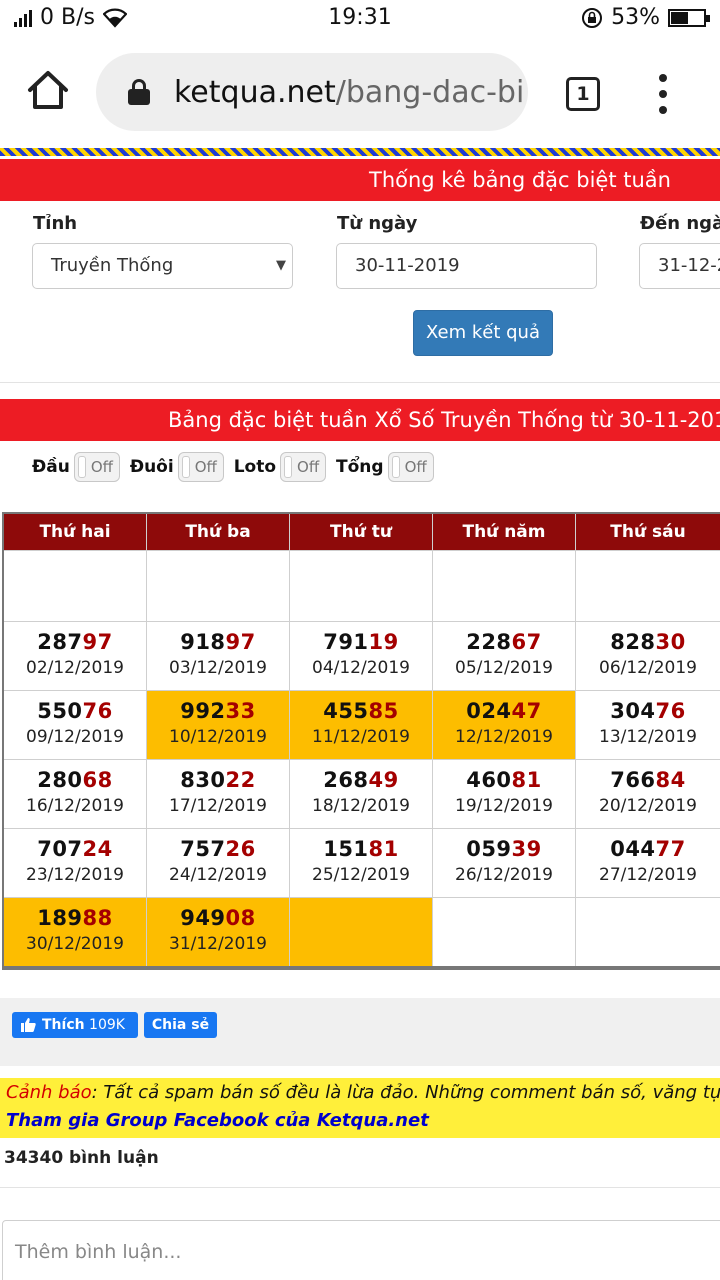  What do you see at coordinates (203, 642) in the screenshot?
I see `number-head: 918` at bounding box center [203, 642].